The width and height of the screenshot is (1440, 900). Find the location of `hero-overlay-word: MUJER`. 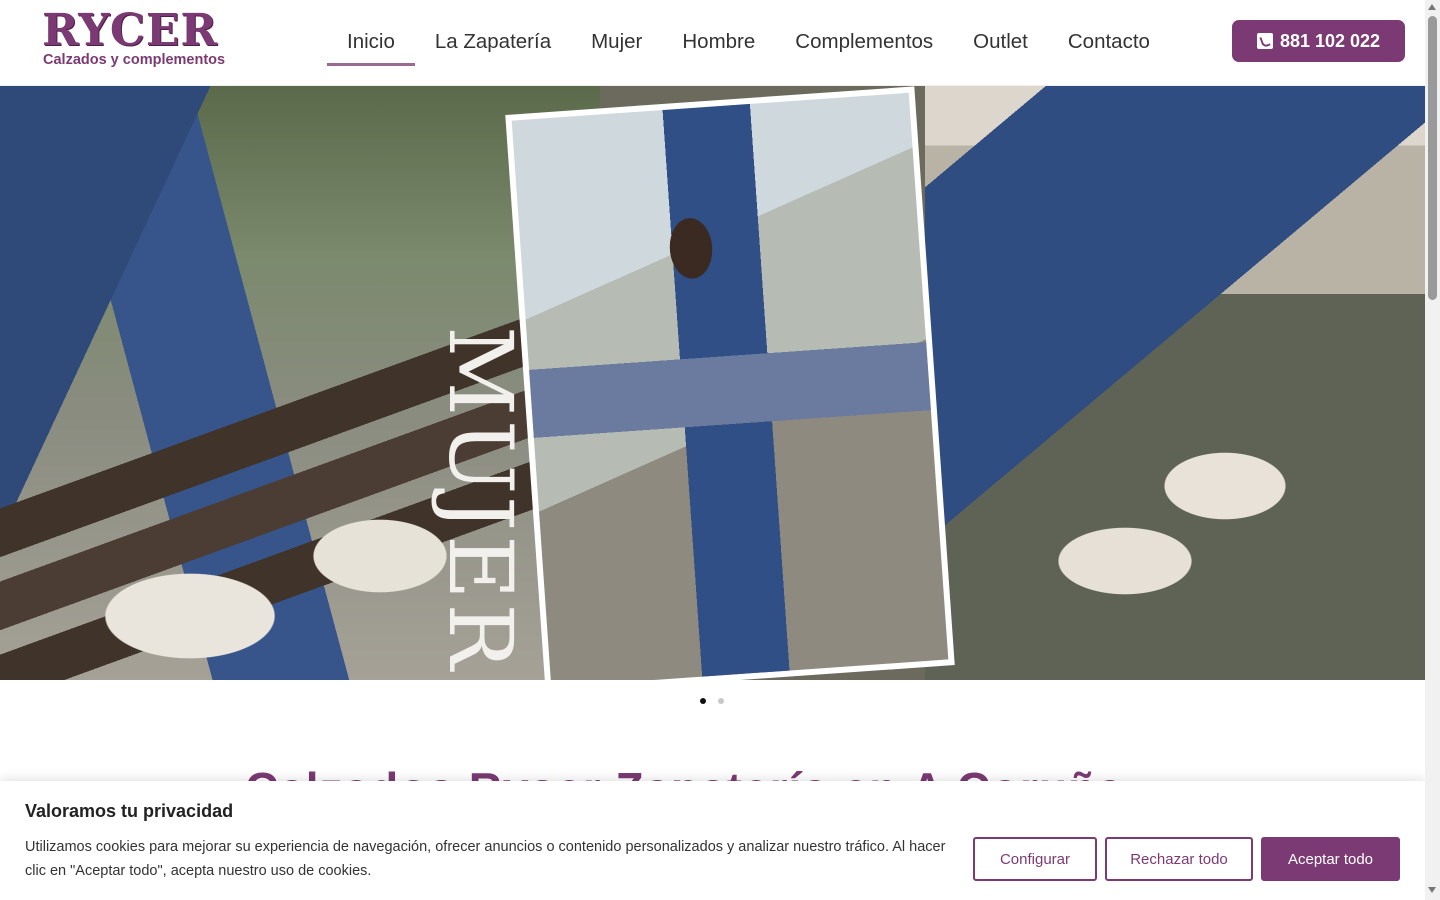

hero-overlay-word: MUJER is located at coordinates (480, 500).